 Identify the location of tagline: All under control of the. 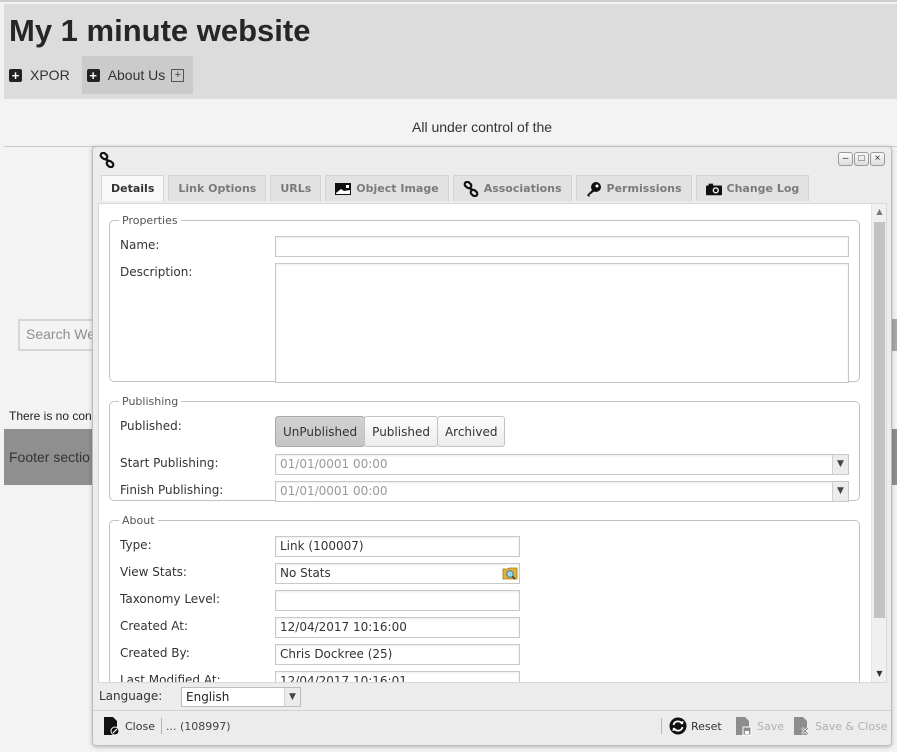
(482, 127).